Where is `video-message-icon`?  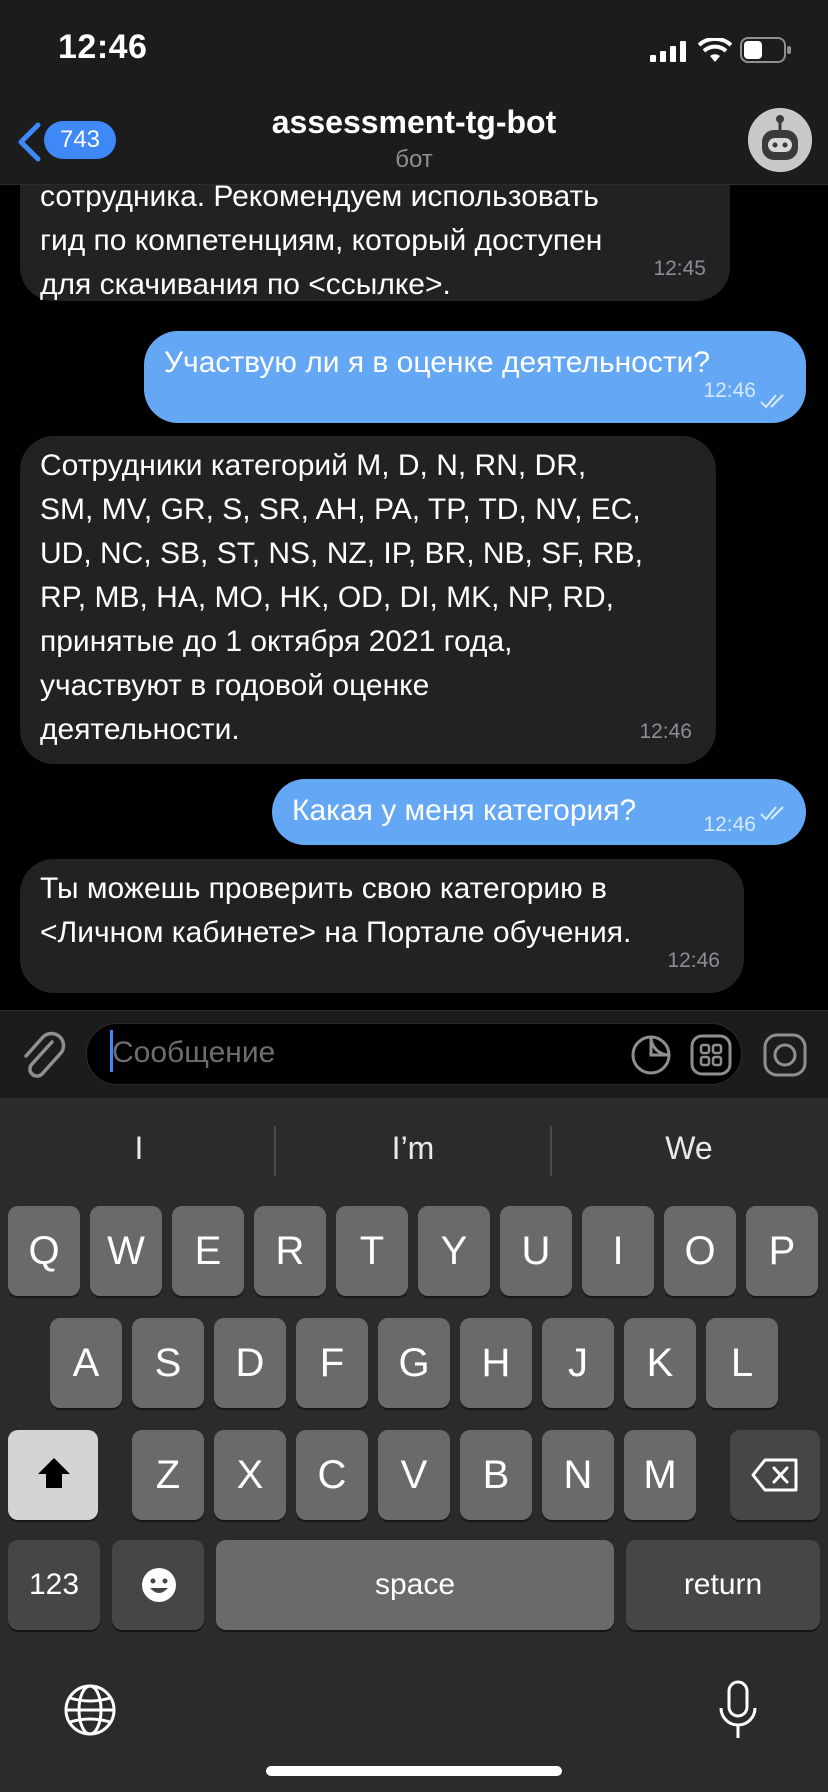 video-message-icon is located at coordinates (785, 1055).